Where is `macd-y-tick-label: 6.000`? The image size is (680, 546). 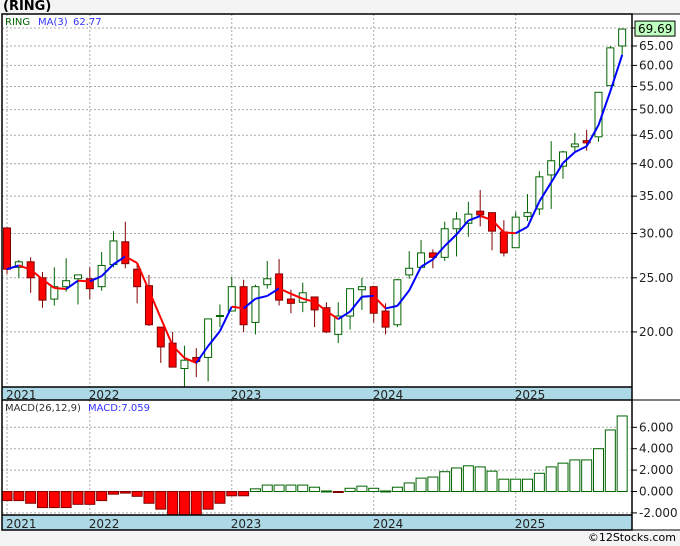 macd-y-tick-label: 6.000 is located at coordinates (656, 427).